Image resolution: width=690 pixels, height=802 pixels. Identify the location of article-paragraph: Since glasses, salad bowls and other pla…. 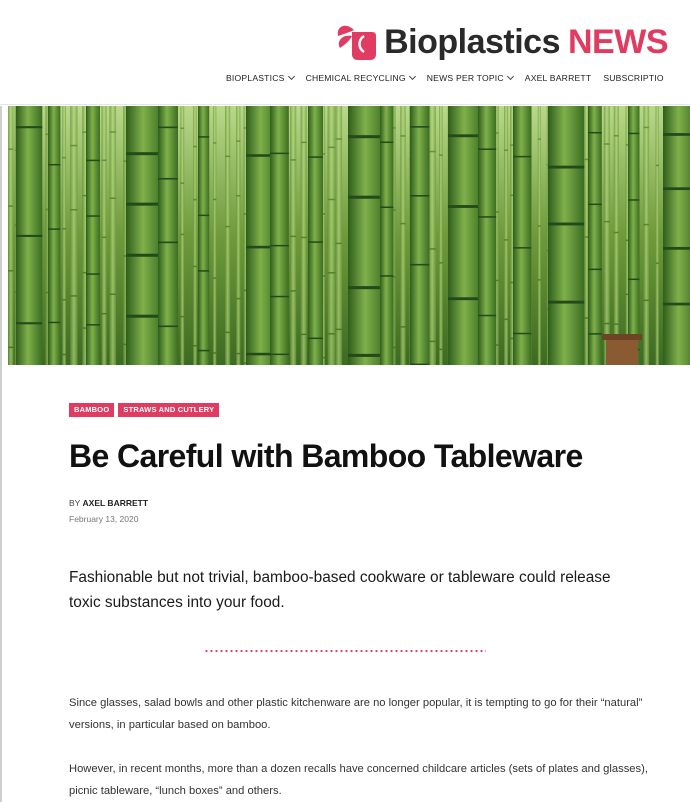
(356, 714).